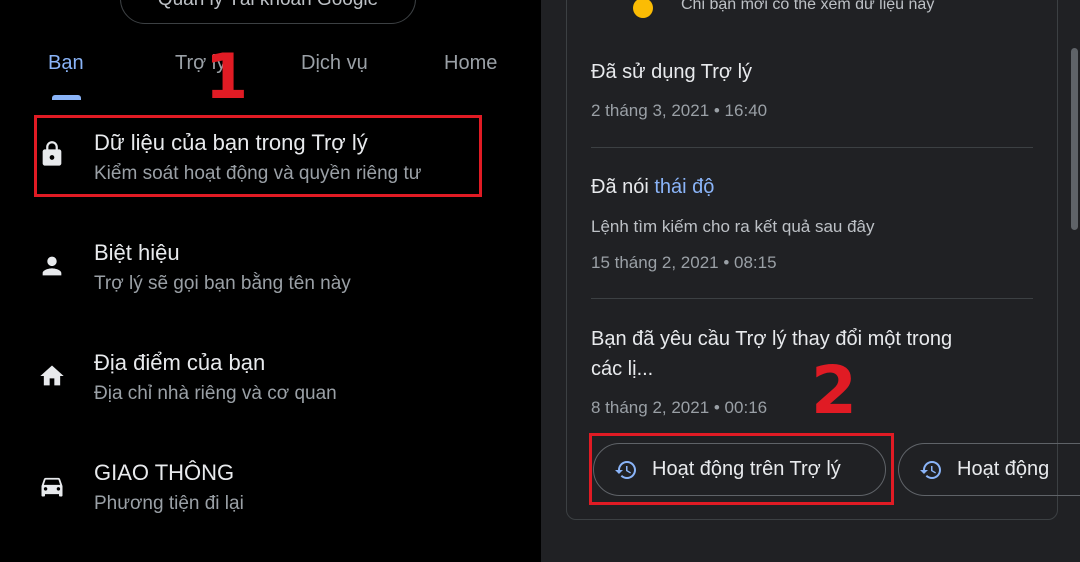  Describe the element at coordinates (169, 503) in the screenshot. I see `list-item-subtitle: Phương tiện đi lại` at that location.